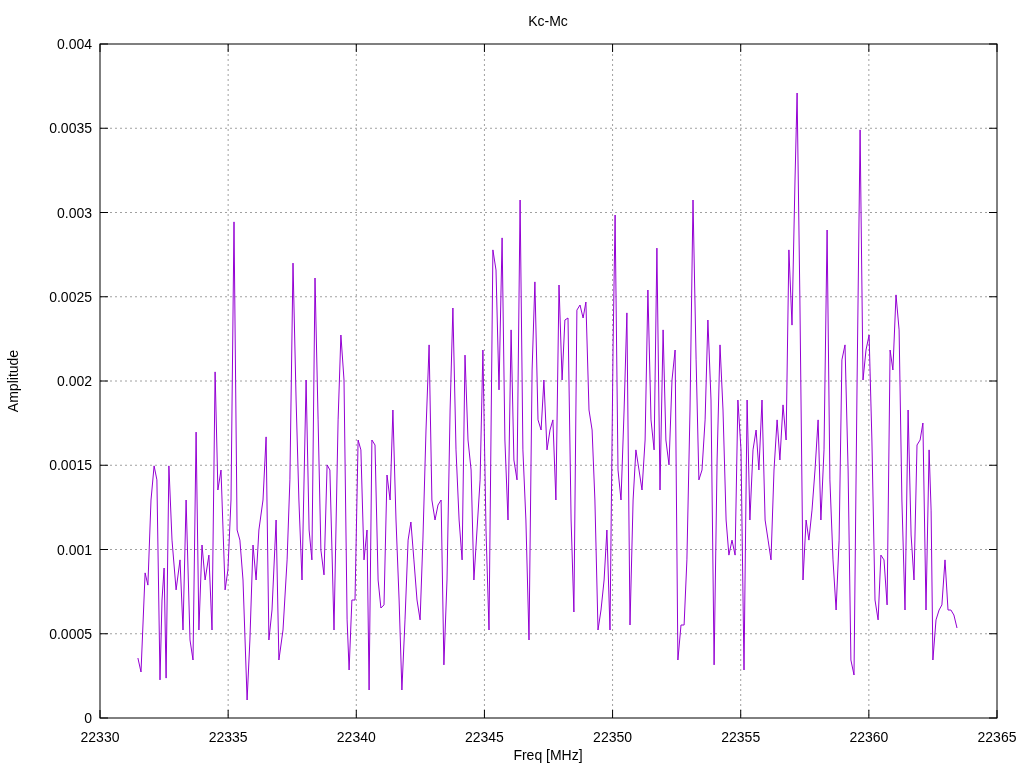 The height and width of the screenshot is (768, 1024). What do you see at coordinates (100, 737) in the screenshot?
I see `x-tick-label: 22330` at bounding box center [100, 737].